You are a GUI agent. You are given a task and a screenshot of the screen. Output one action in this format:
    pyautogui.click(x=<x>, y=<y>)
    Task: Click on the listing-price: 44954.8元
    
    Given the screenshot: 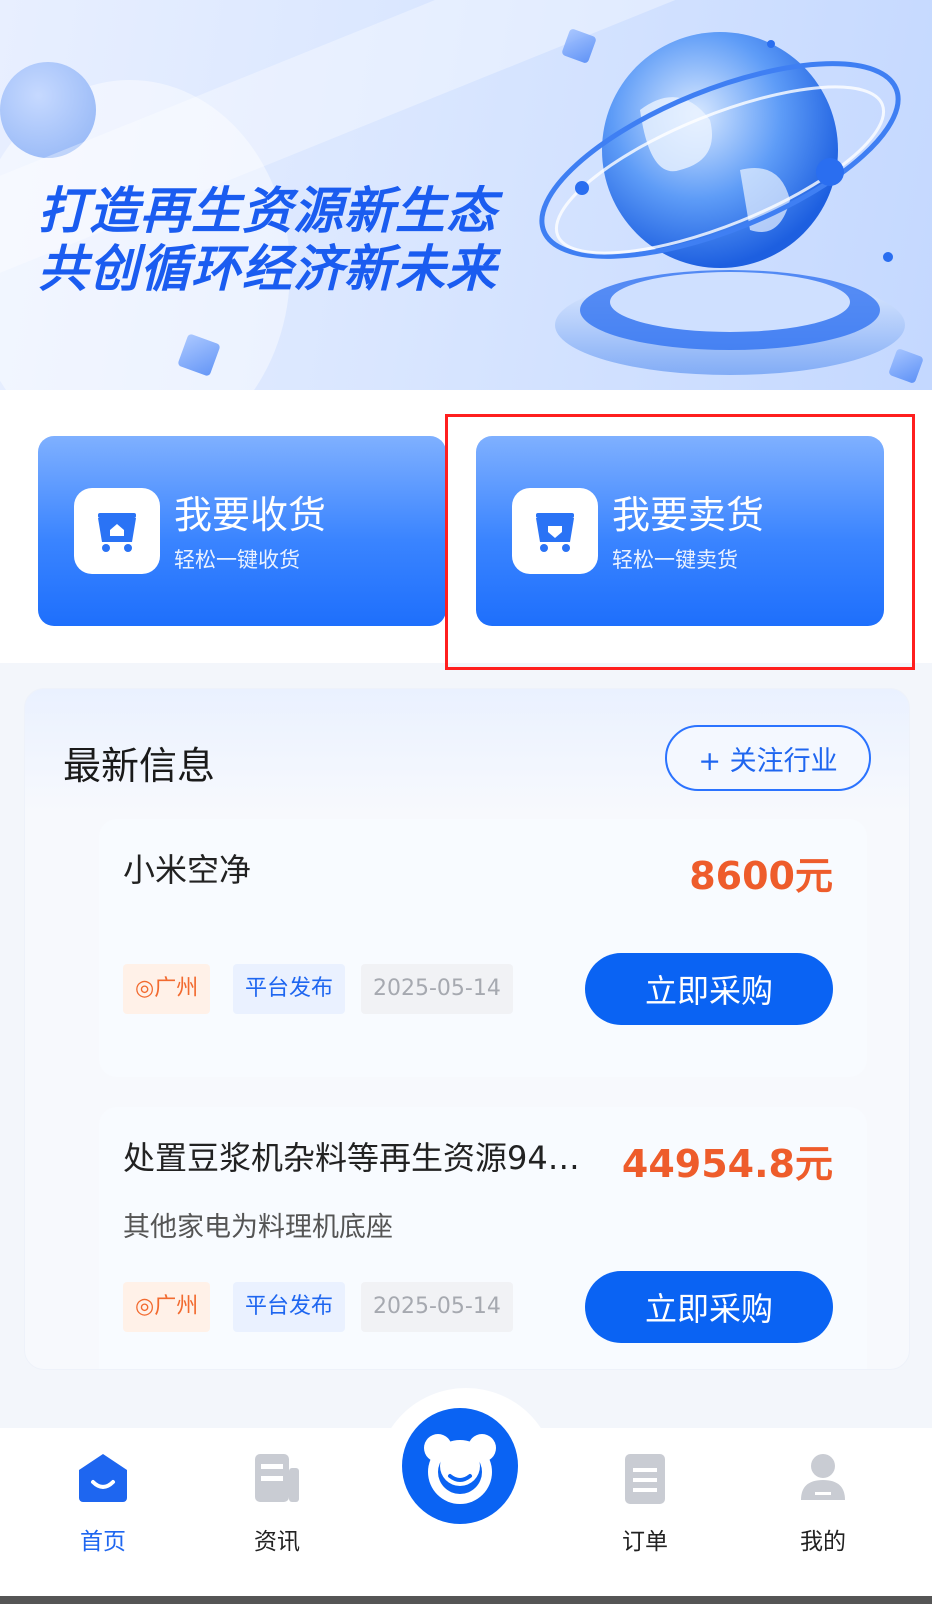 What is the action you would take?
    pyautogui.click(x=727, y=1164)
    